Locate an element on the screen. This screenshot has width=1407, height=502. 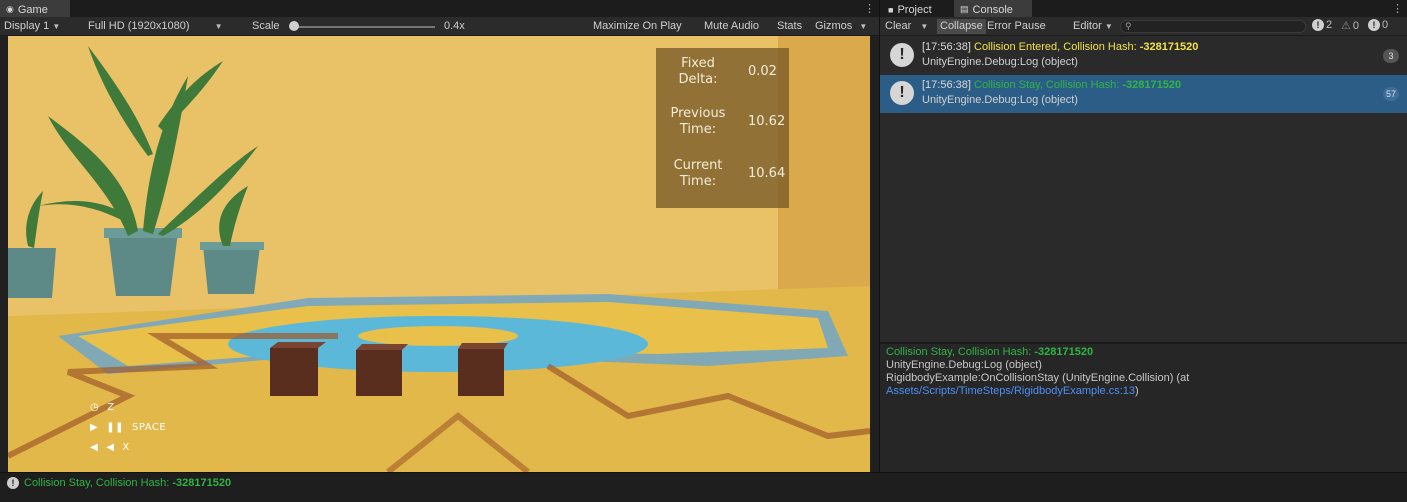
search-icon: ⚲ is located at coordinates (1128, 26).